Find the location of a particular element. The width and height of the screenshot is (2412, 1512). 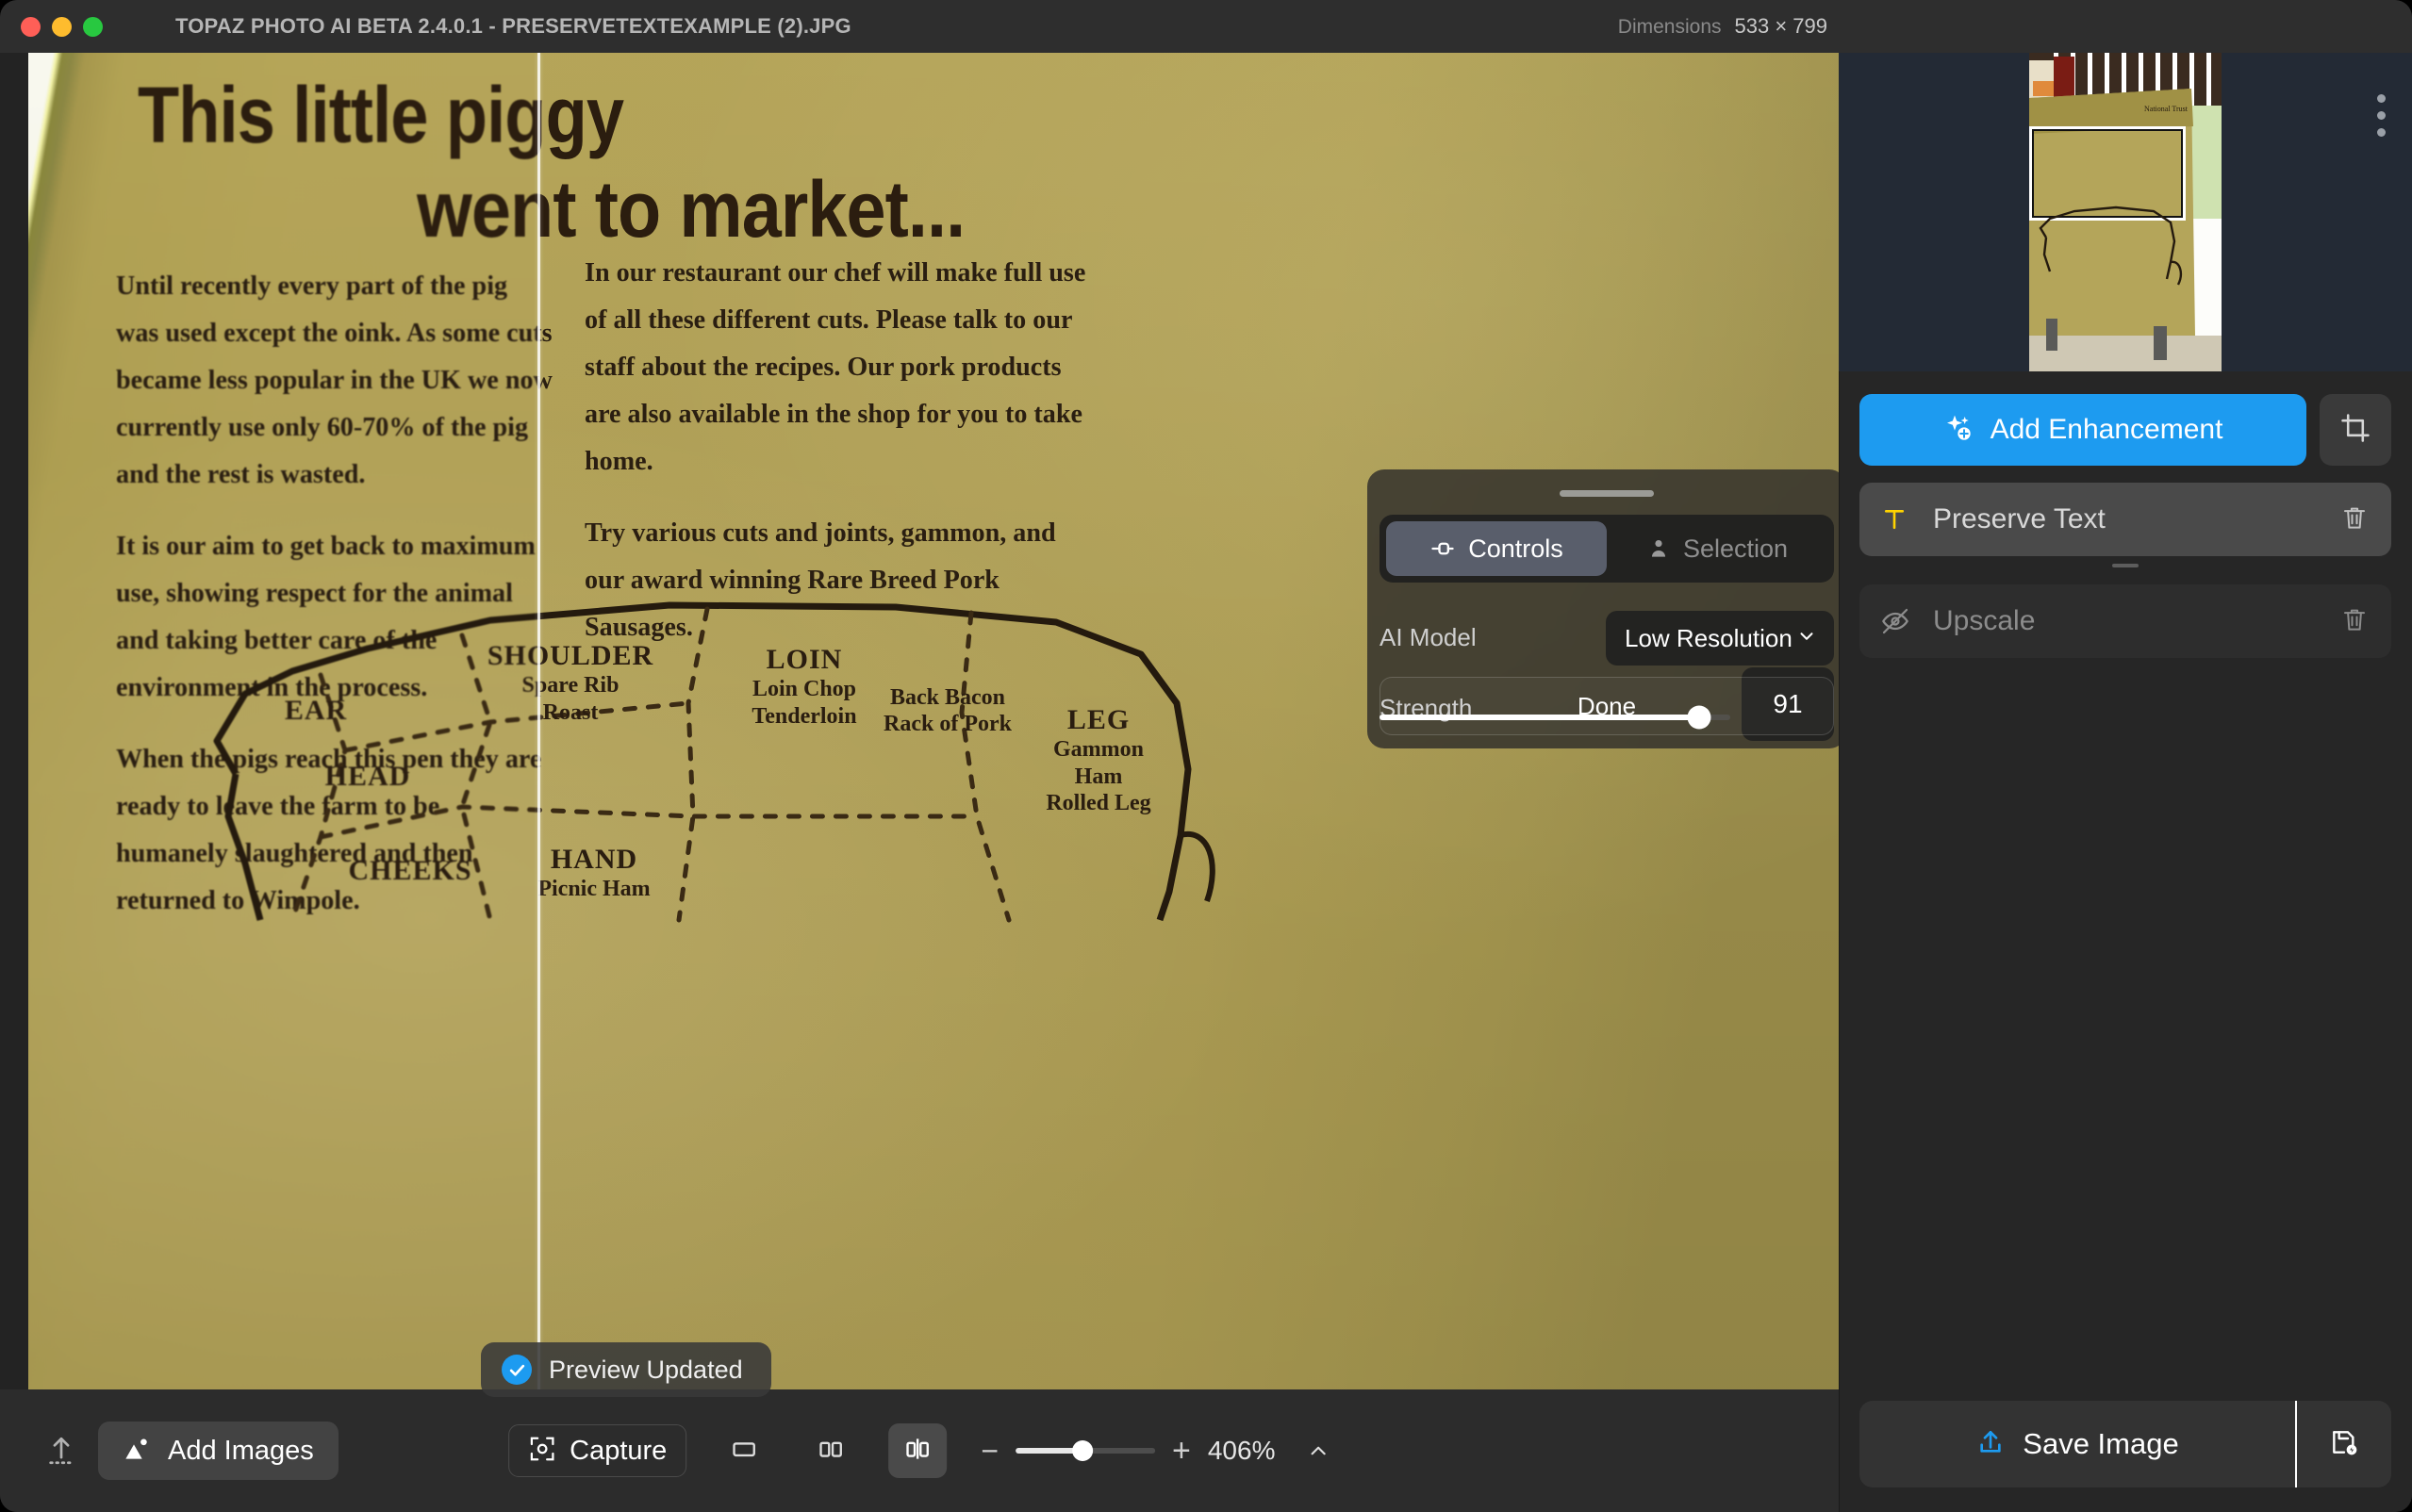

window-traffic-lights is located at coordinates (51, 27).